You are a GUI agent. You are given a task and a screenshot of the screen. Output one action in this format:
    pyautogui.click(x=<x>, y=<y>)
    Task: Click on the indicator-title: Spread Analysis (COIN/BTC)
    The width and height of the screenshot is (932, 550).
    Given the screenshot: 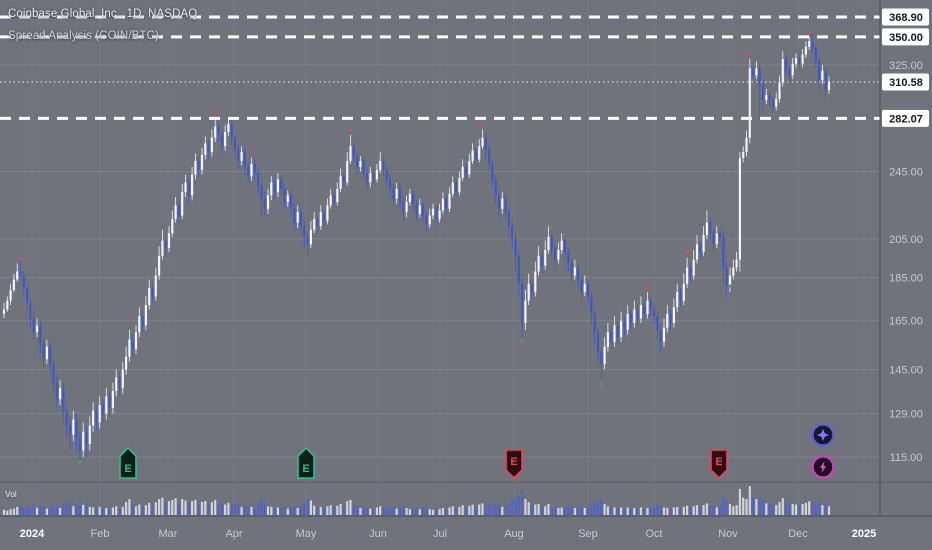 What is the action you would take?
    pyautogui.click(x=83, y=36)
    